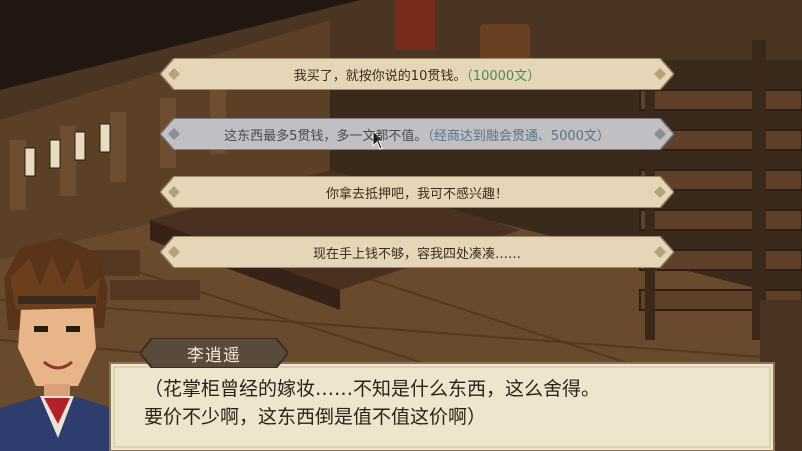 This screenshot has height=451, width=802. Describe the element at coordinates (503, 76) in the screenshot. I see `choice-note: （10000文）` at that location.